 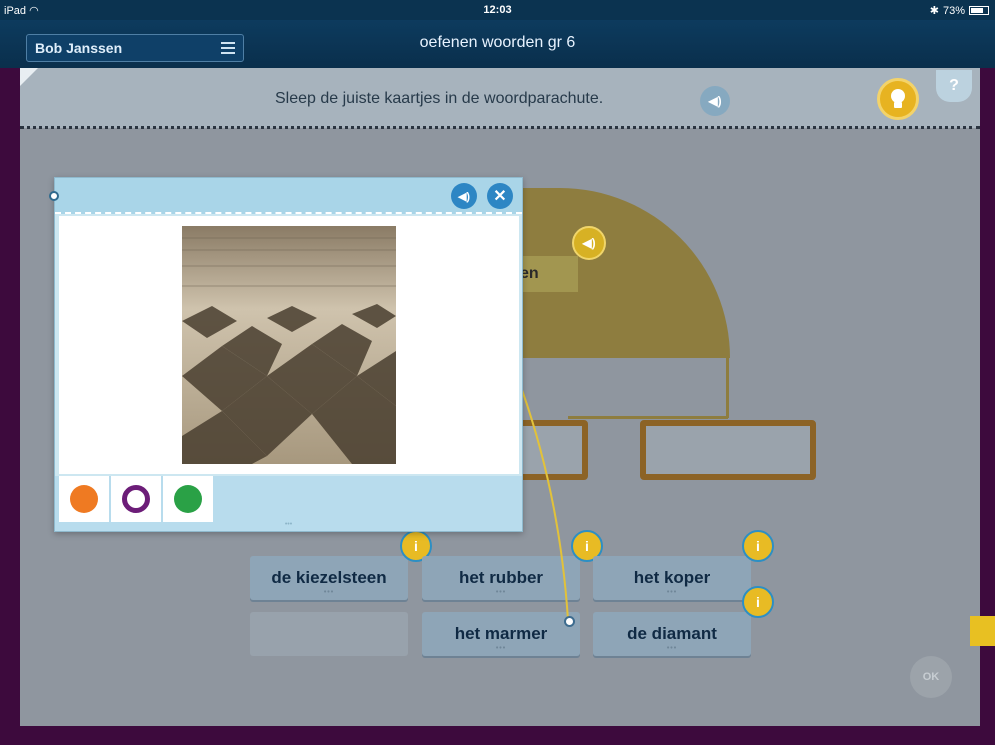 I want to click on popup-toolbar: •••, so click(x=288, y=503).